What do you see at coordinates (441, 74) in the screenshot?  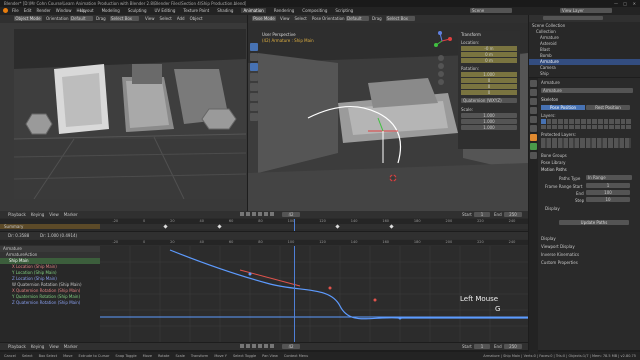 I see `camera-view-icon` at bounding box center [441, 74].